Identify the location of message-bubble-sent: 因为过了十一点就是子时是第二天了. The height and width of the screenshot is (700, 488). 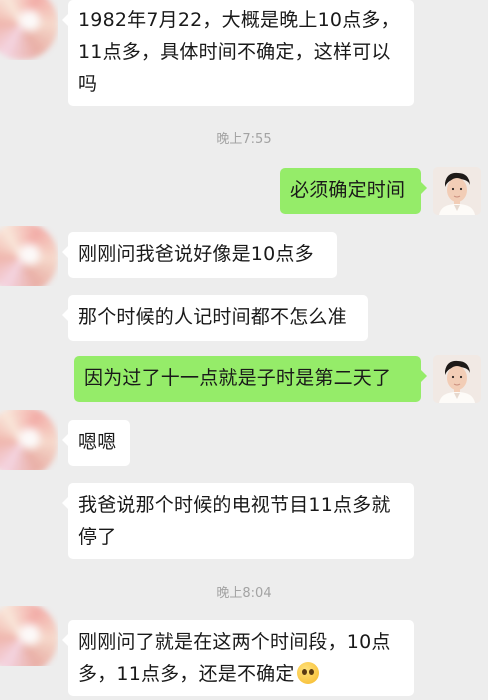
(250, 379).